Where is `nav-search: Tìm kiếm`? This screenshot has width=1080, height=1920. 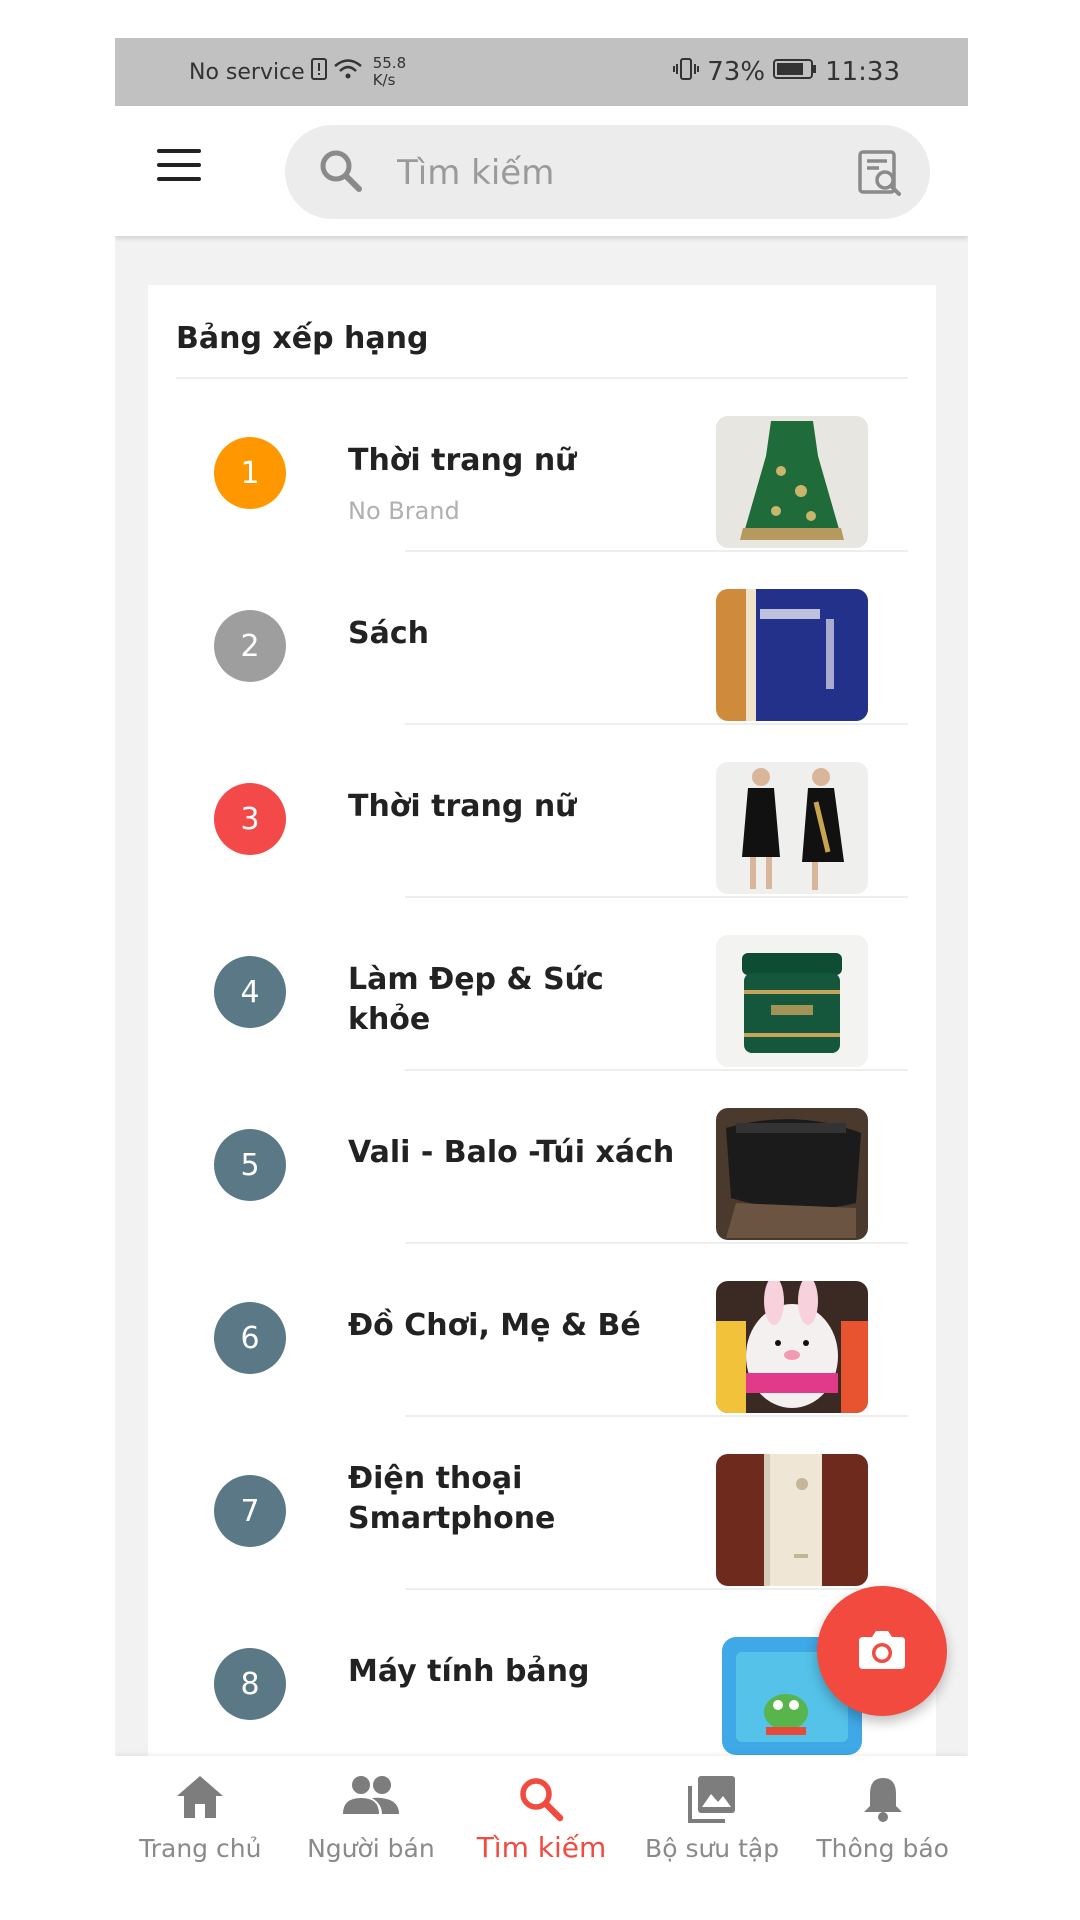
nav-search: Tìm kiếm is located at coordinates (541, 1818).